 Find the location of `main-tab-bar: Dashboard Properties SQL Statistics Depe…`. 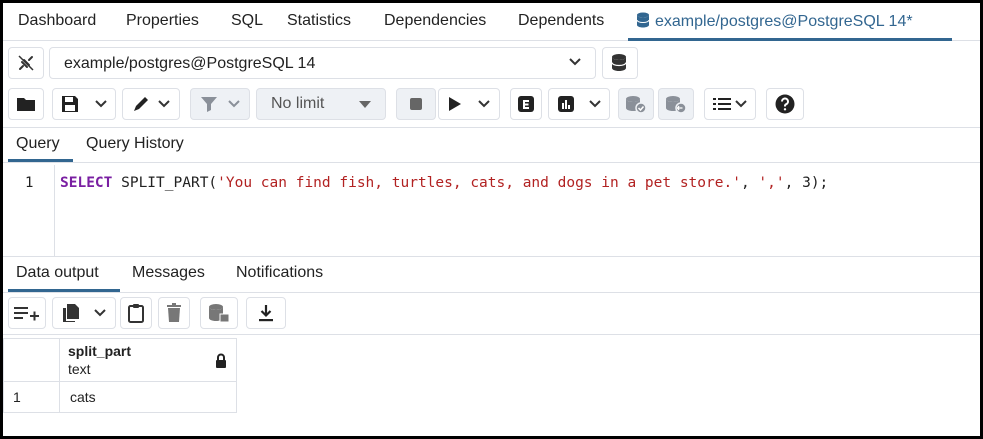

main-tab-bar: Dashboard Properties SQL Statistics Depe… is located at coordinates (491, 22).